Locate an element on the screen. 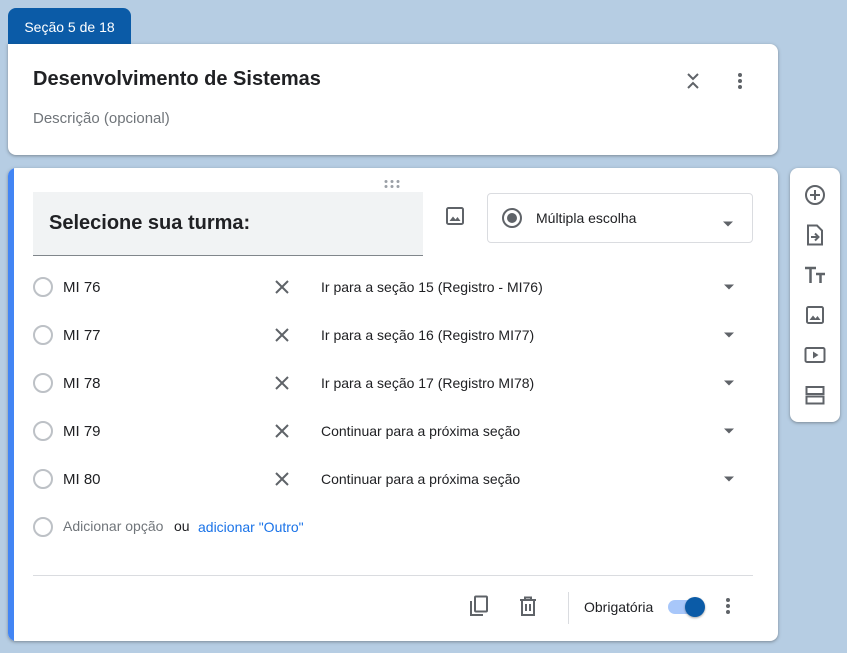  option-row: MI 79 Continuar para a próxima seção is located at coordinates (393, 431).